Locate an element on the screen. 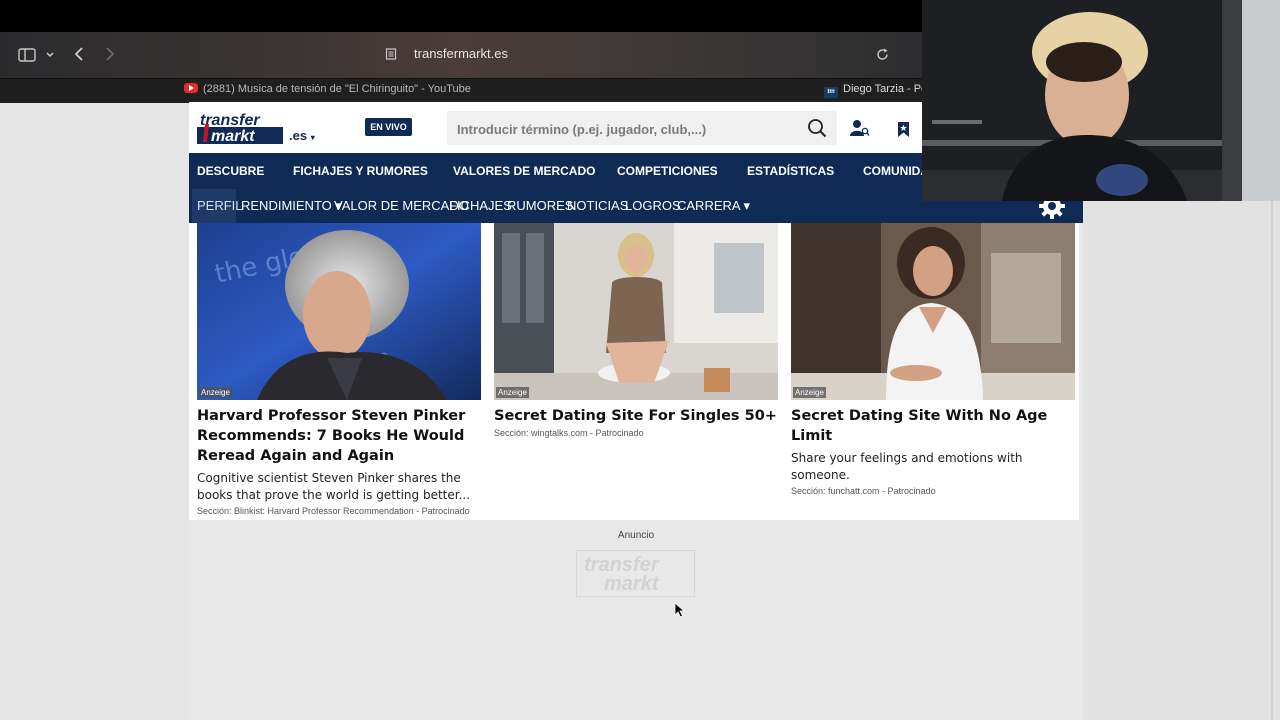 Image resolution: width=1280 pixels, height=720 pixels. site-header: transfer markt .es ▾ EN VIVO is located at coordinates (555, 127).